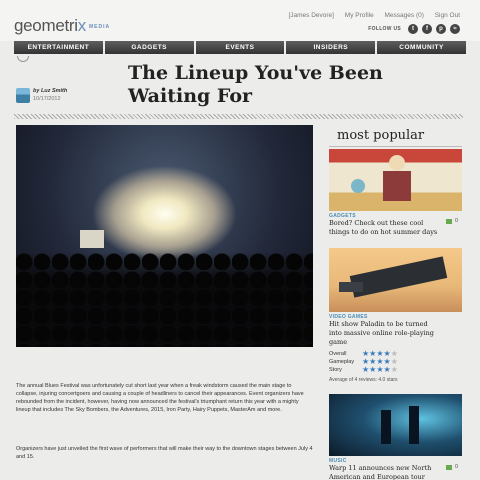  I want to click on article-date: 10/17/2012, so click(47, 99).